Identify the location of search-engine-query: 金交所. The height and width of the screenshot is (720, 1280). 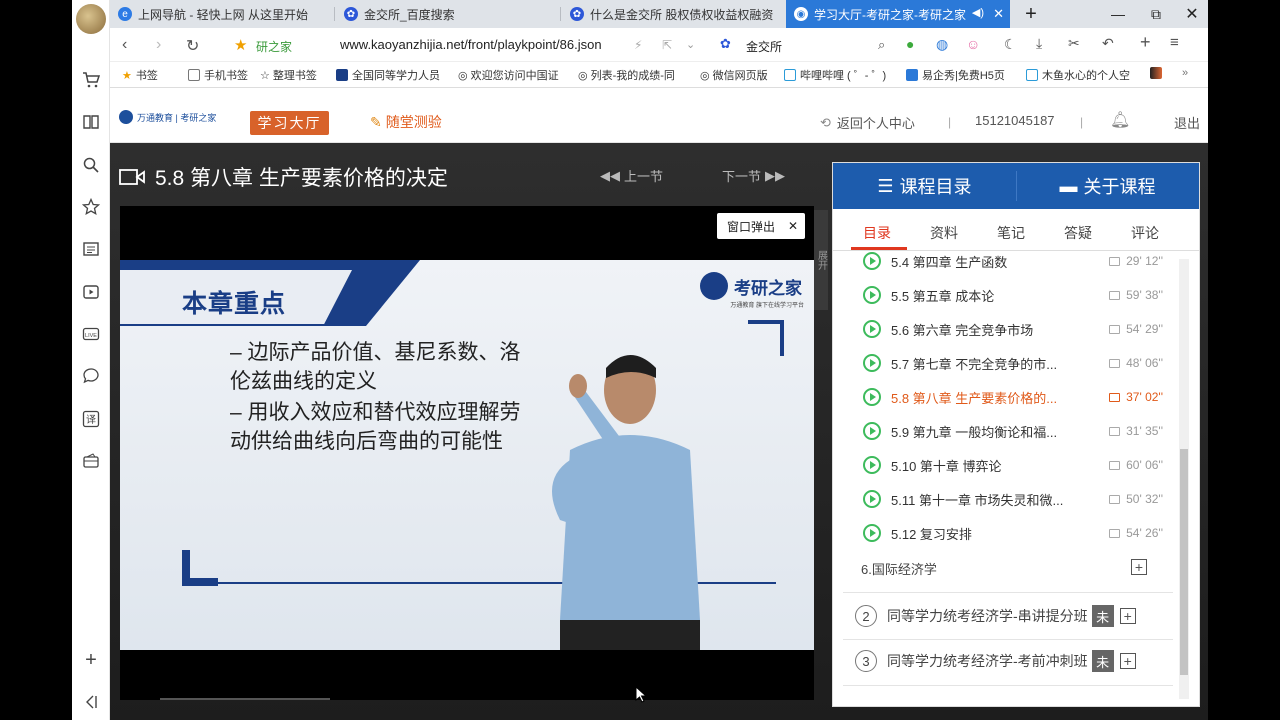
(764, 46).